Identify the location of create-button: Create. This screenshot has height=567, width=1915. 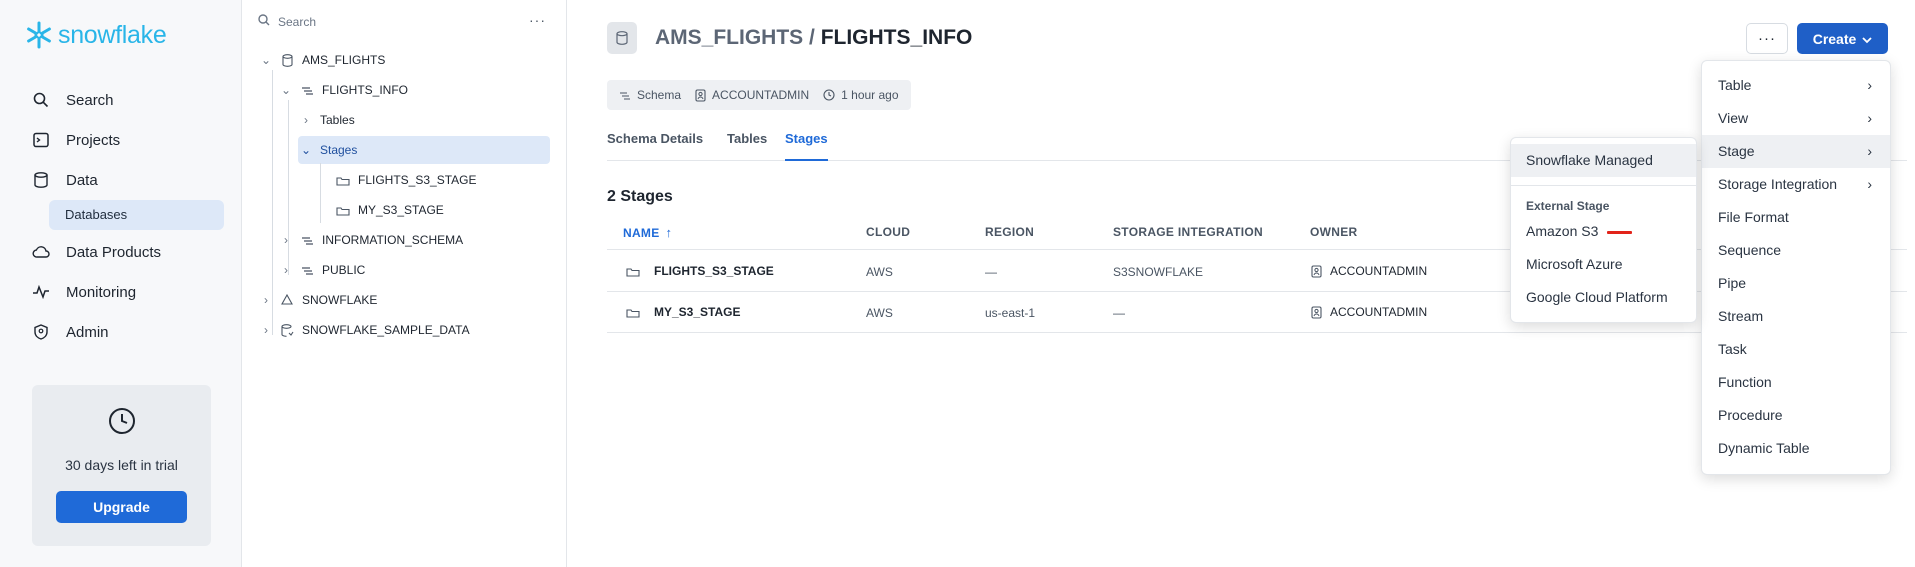
(1842, 38).